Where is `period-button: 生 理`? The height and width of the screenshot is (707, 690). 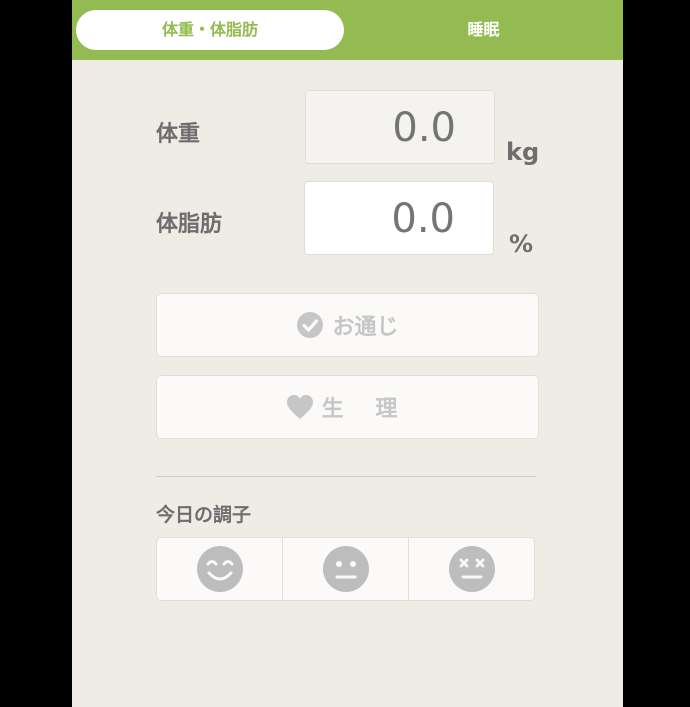 period-button: 生 理 is located at coordinates (347, 407).